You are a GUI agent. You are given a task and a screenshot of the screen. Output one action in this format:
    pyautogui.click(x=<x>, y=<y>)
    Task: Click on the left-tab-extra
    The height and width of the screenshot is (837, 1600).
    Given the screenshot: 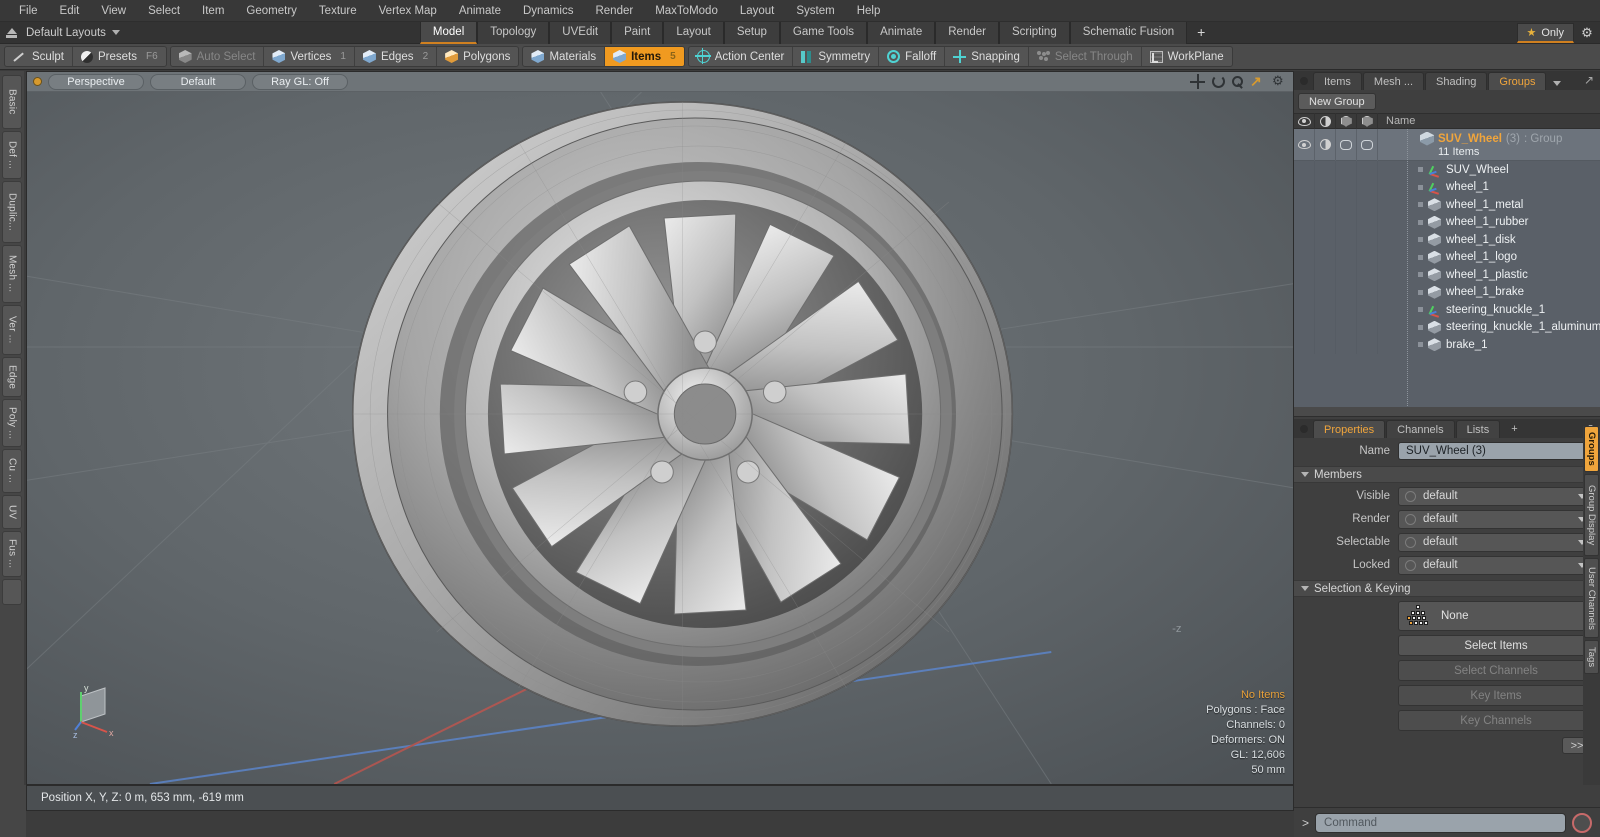 What is the action you would take?
    pyautogui.click(x=12, y=592)
    